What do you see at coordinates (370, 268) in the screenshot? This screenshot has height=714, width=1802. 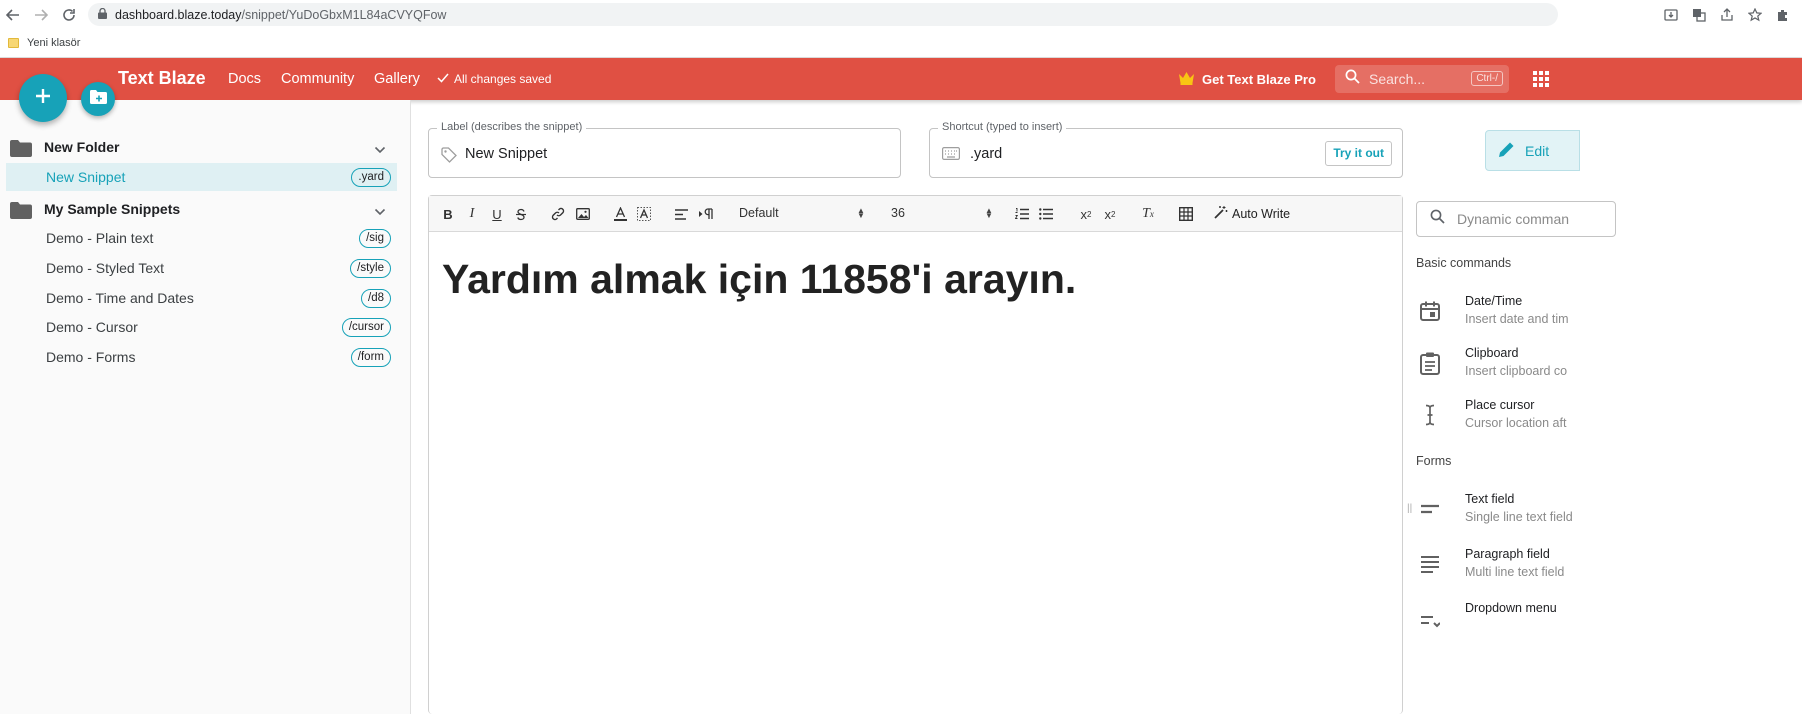 I see `shortcut-badge: /style` at bounding box center [370, 268].